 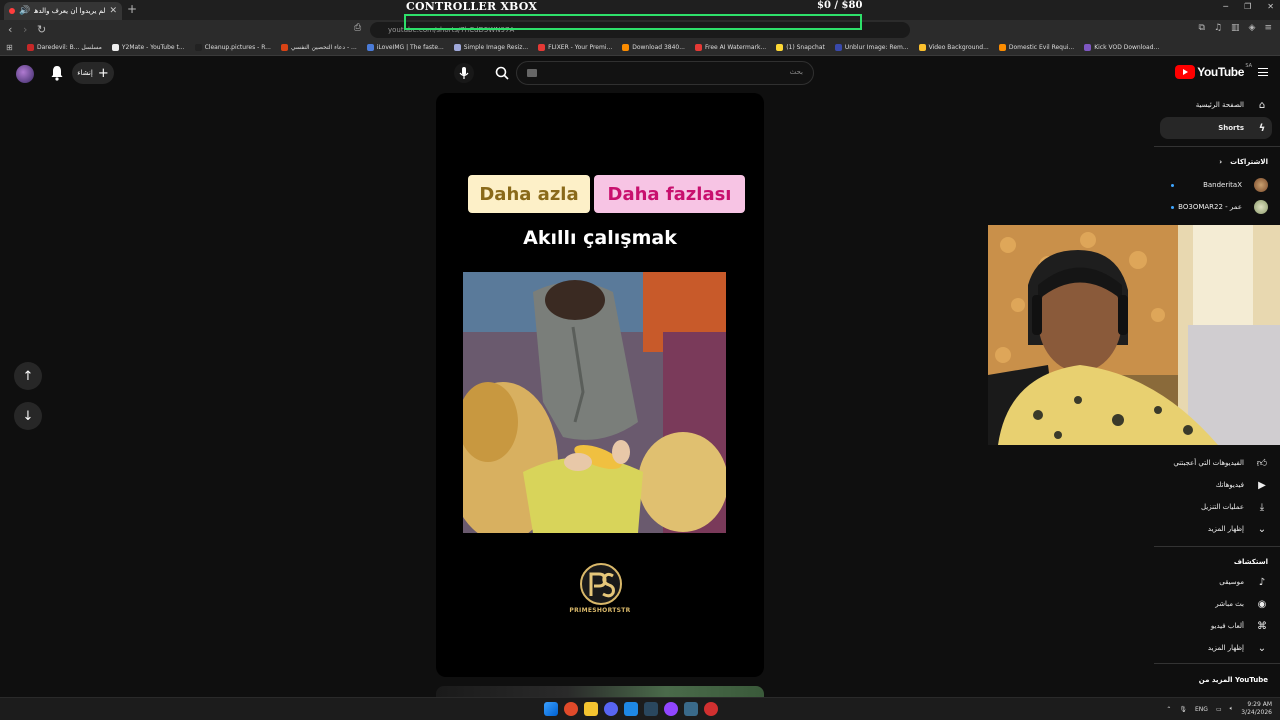 What do you see at coordinates (113, 11) in the screenshot?
I see `close-tab-icon: ✕` at bounding box center [113, 11].